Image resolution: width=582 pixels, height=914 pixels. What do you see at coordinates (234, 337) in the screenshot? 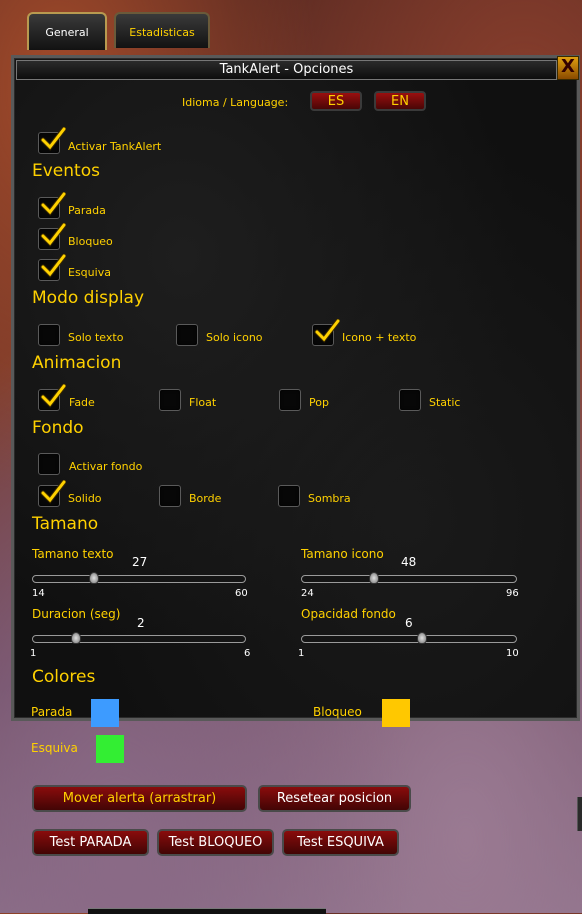
I see `solo-icono-label: Solo icono` at bounding box center [234, 337].